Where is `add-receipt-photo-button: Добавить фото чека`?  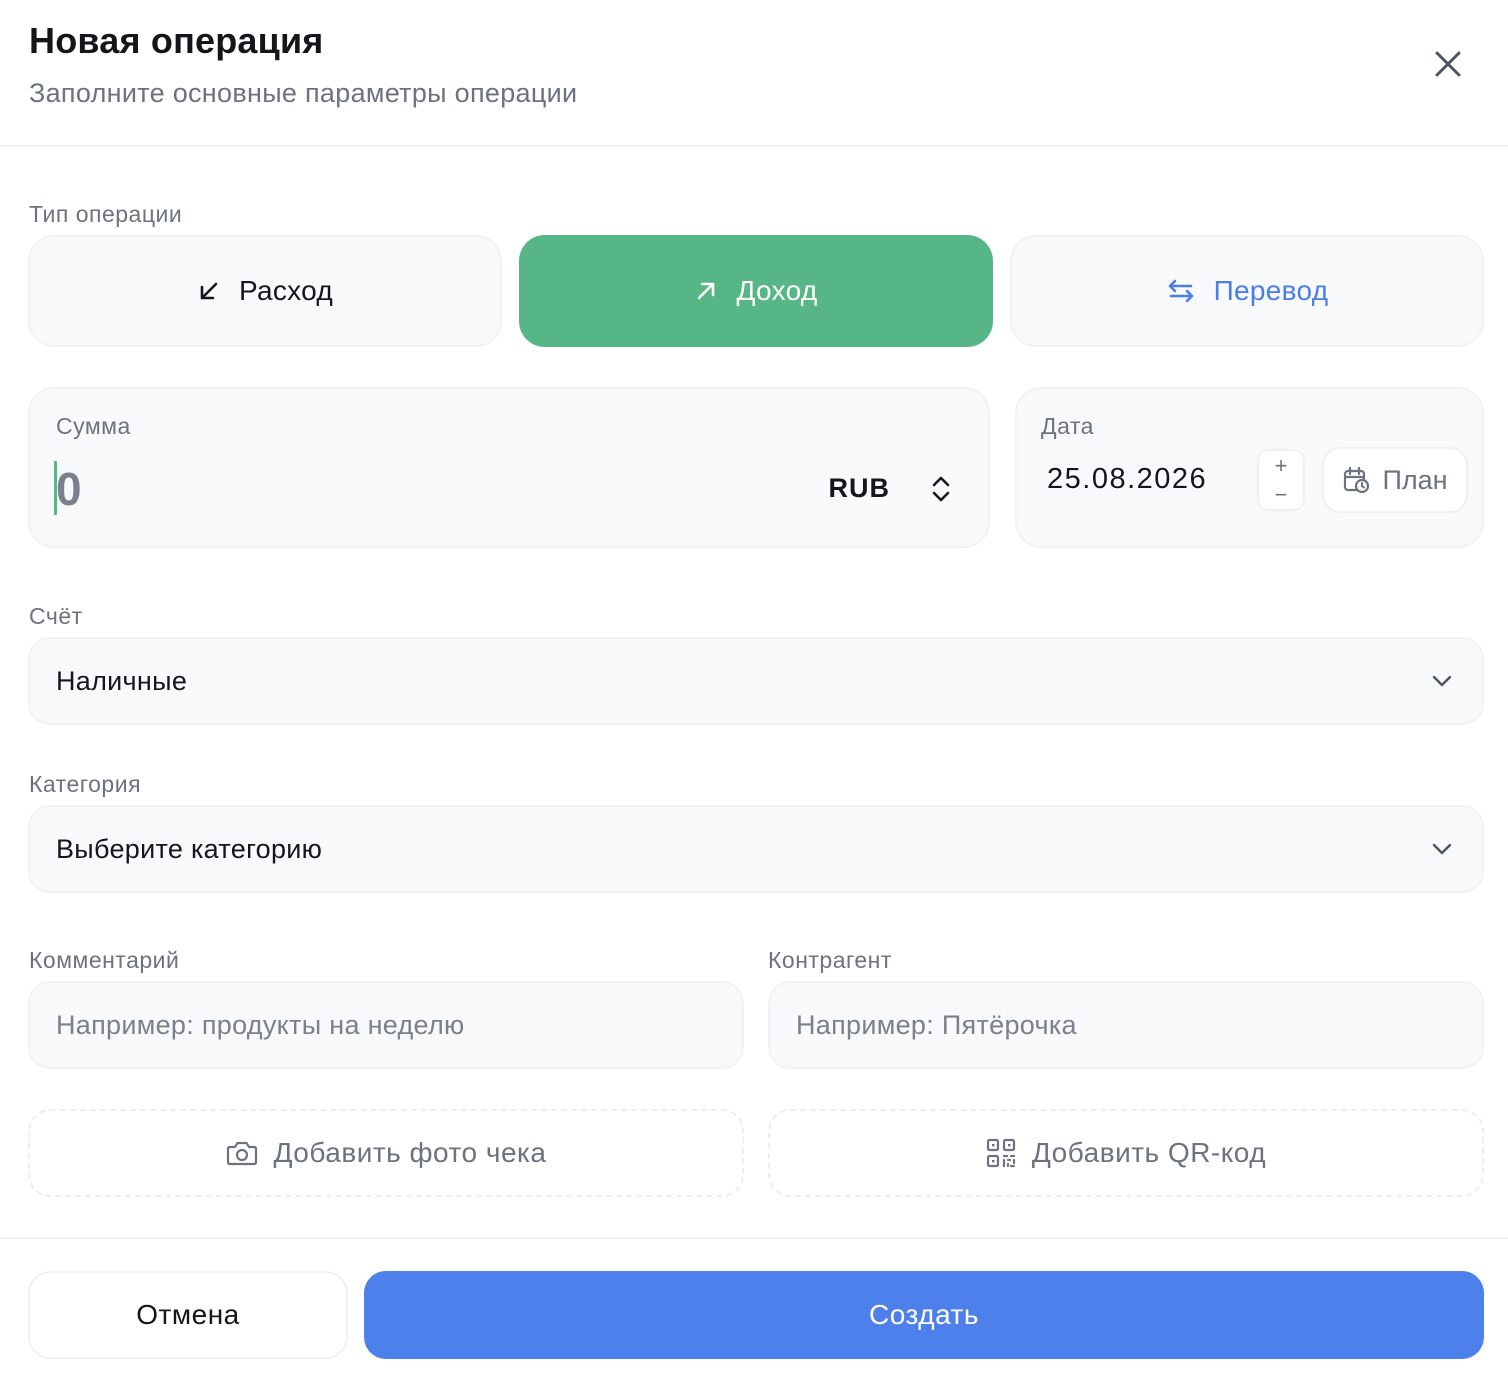 add-receipt-photo-button: Добавить фото чека is located at coordinates (386, 1153).